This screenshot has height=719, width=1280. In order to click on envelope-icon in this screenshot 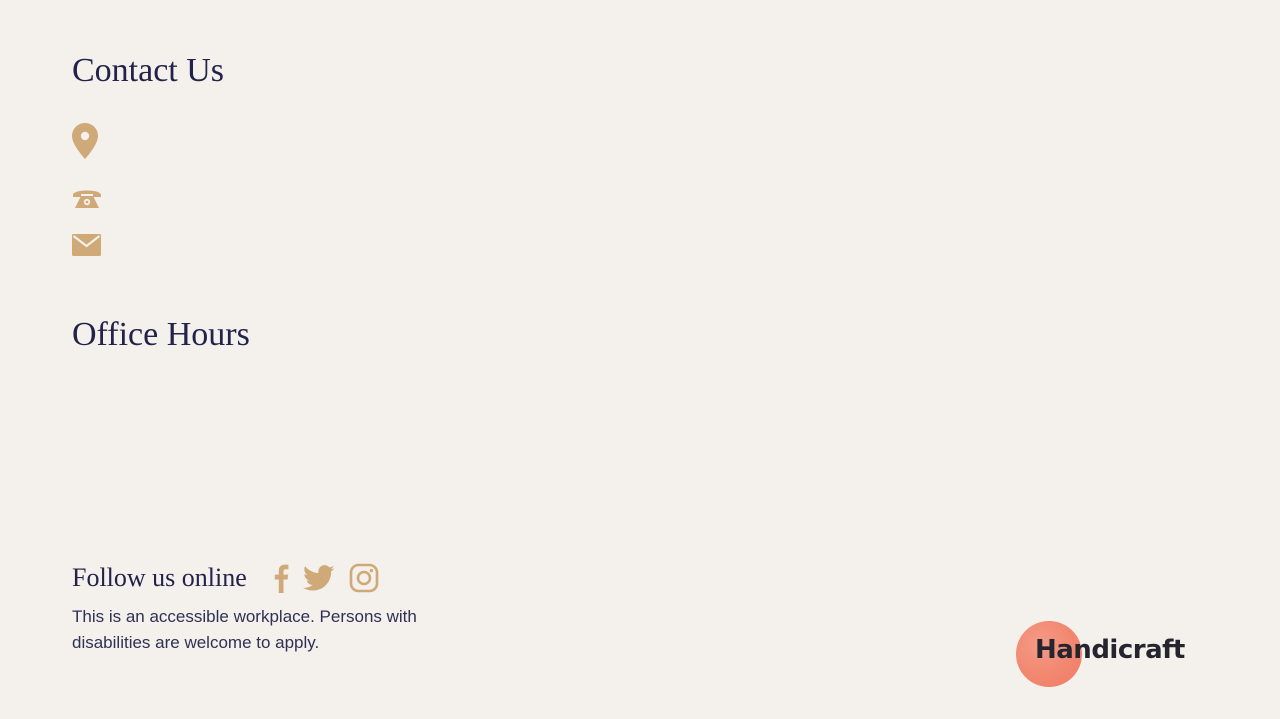, I will do `click(86, 245)`.